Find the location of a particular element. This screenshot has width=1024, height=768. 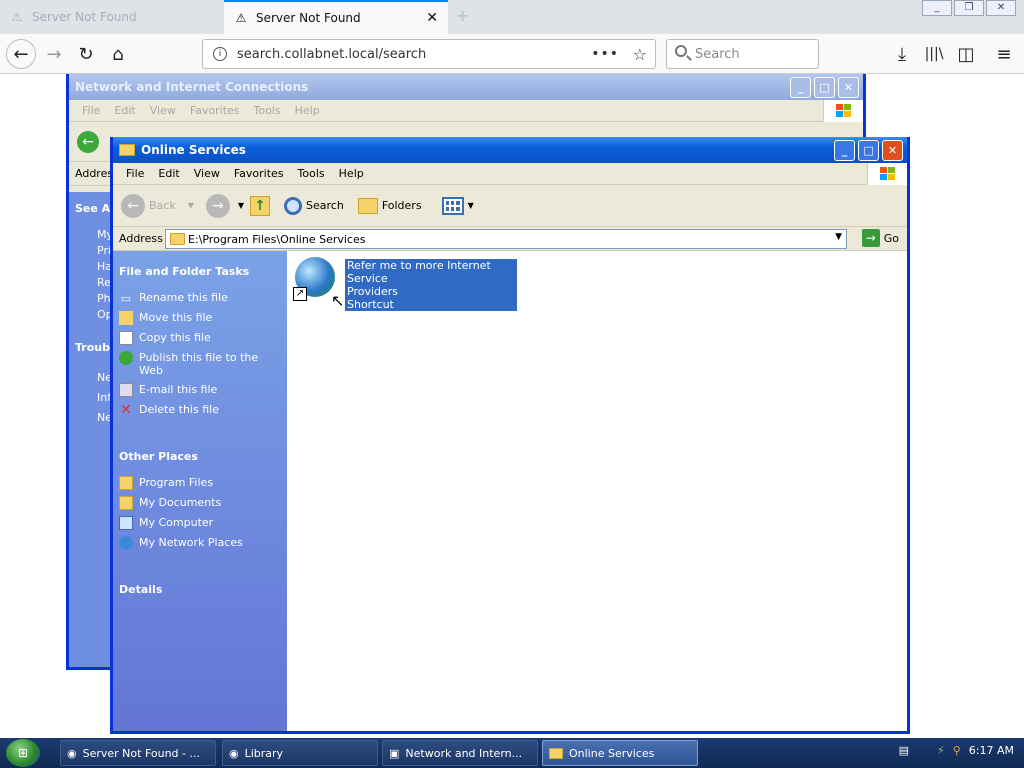

url-bar: i search.collabnet.local/search ••• ☆ is located at coordinates (429, 54).